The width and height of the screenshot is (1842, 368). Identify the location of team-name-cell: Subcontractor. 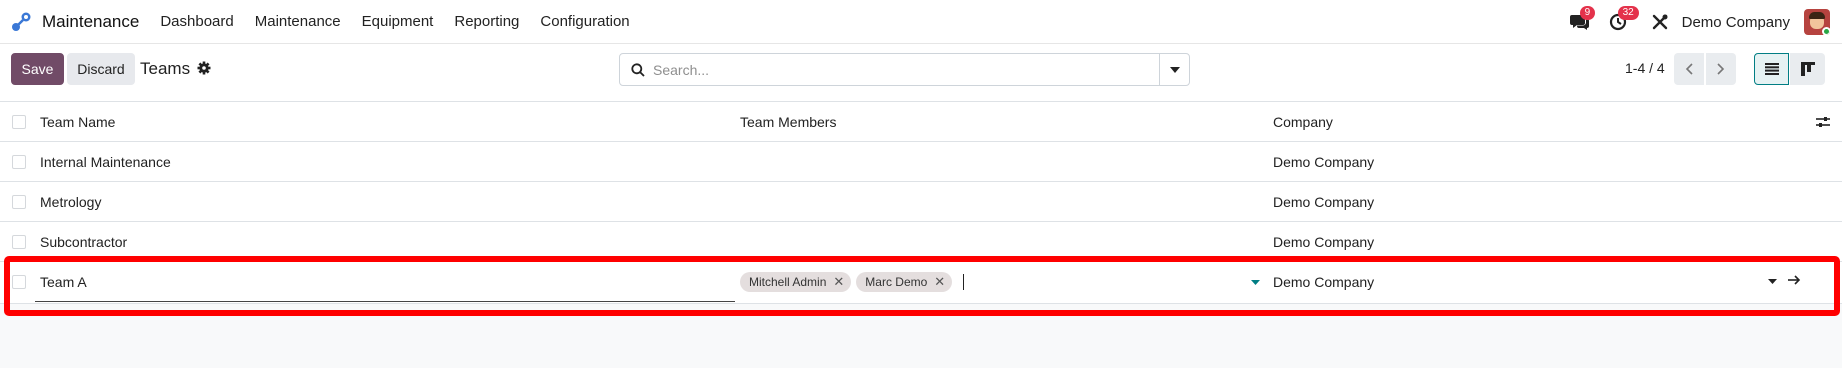
(83, 242).